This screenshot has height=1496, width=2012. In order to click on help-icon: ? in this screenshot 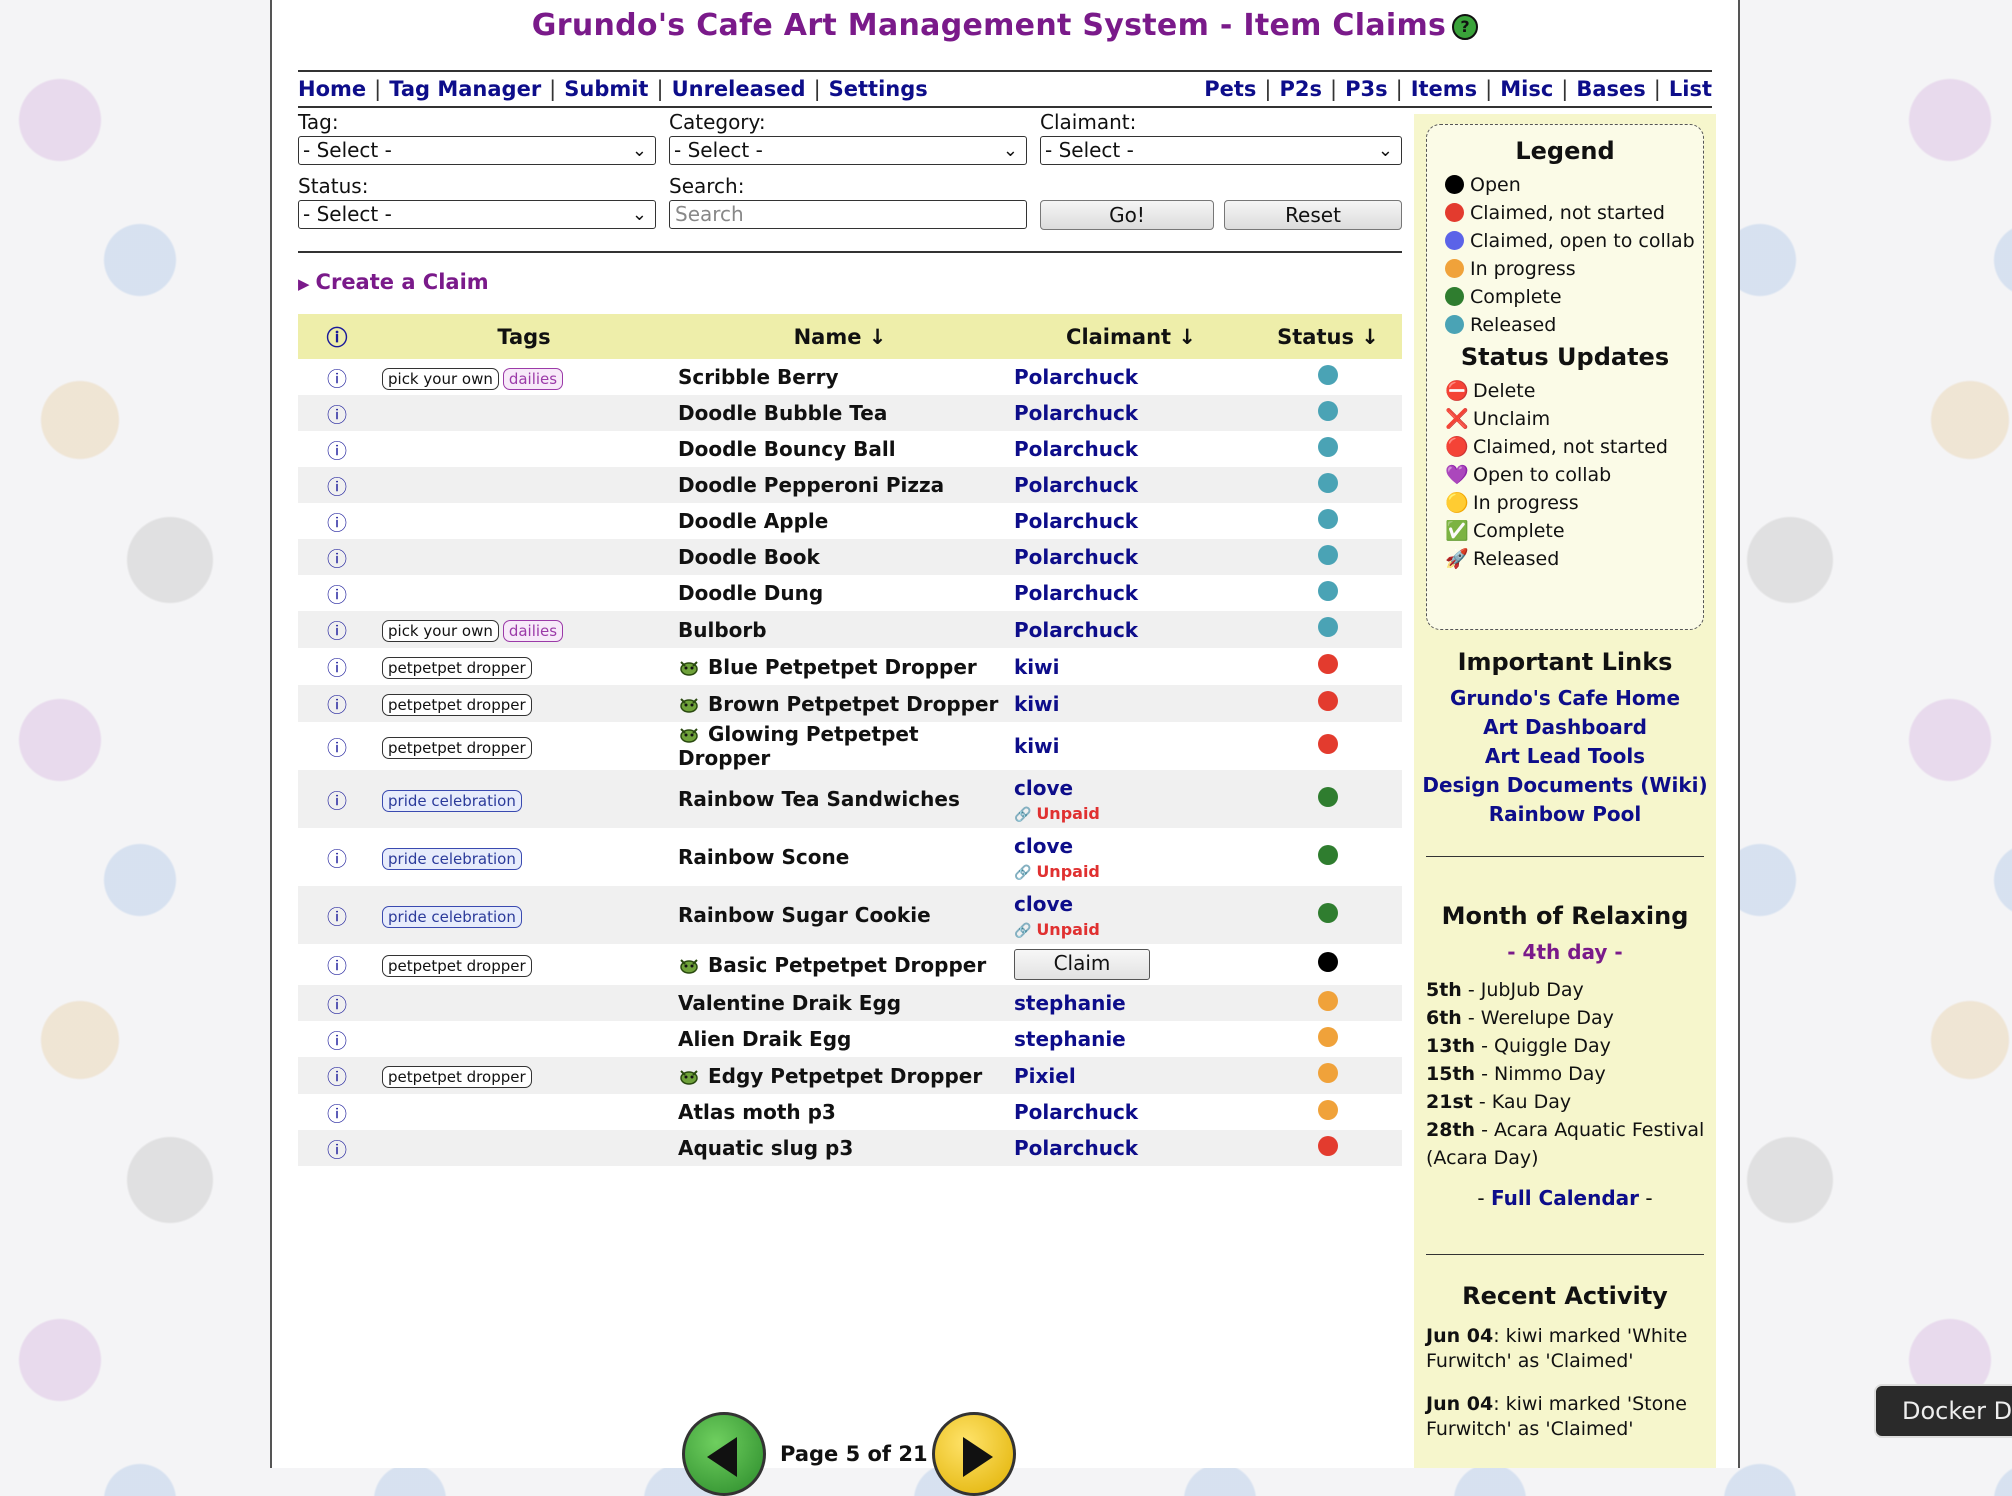, I will do `click(1465, 26)`.